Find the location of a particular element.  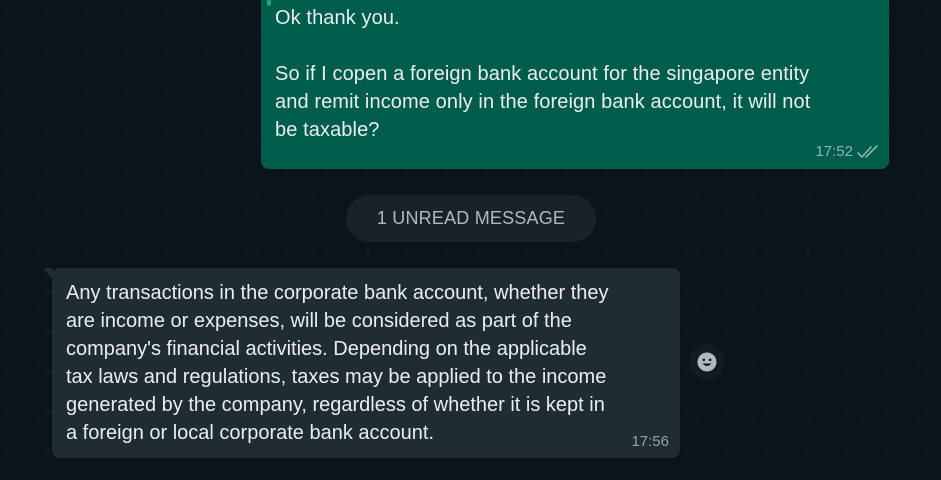

unread-label: 1 UNREAD MESSAGE is located at coordinates (471, 218).